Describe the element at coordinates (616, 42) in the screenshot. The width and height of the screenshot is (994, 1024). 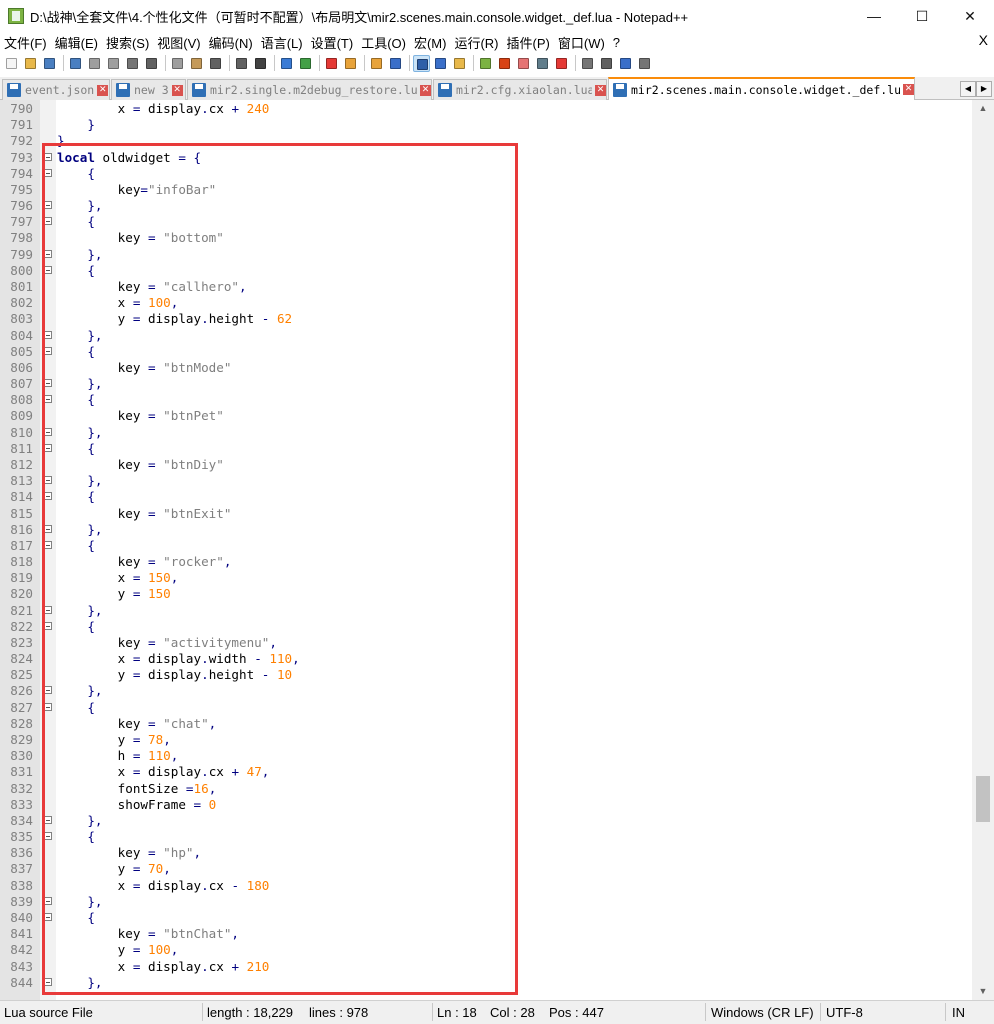
I see `menu-help: ?` at that location.